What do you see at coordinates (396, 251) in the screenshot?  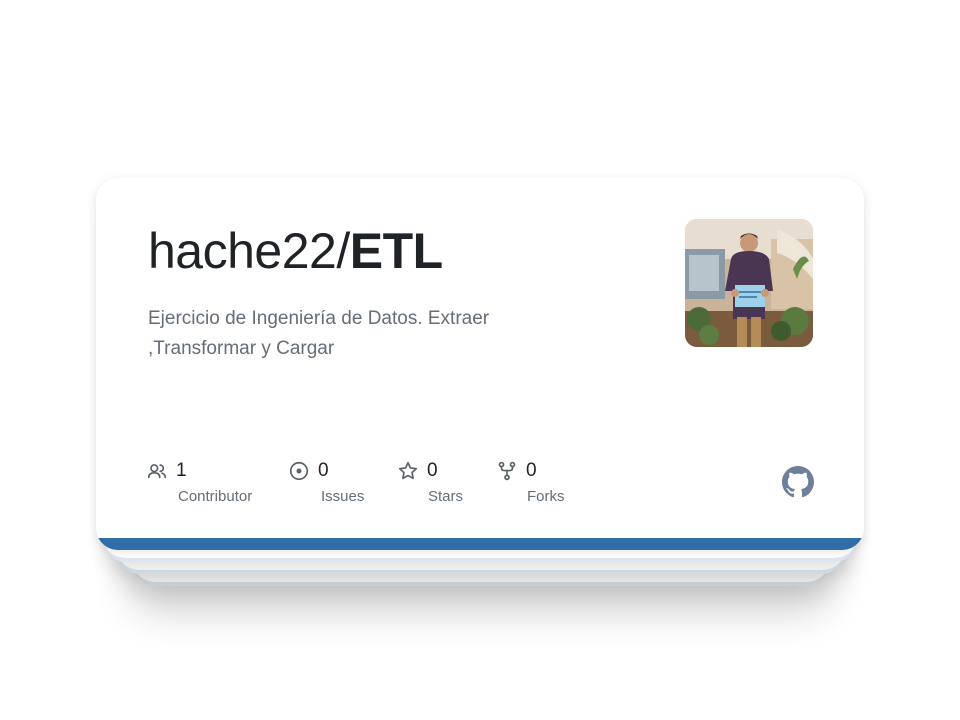 I see `repo-name: ETL` at bounding box center [396, 251].